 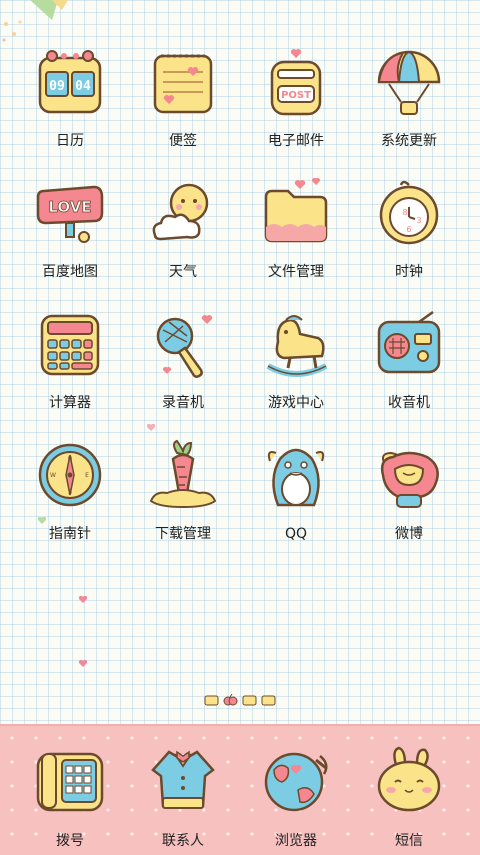 I want to click on svg-text: 3, so click(x=418, y=220).